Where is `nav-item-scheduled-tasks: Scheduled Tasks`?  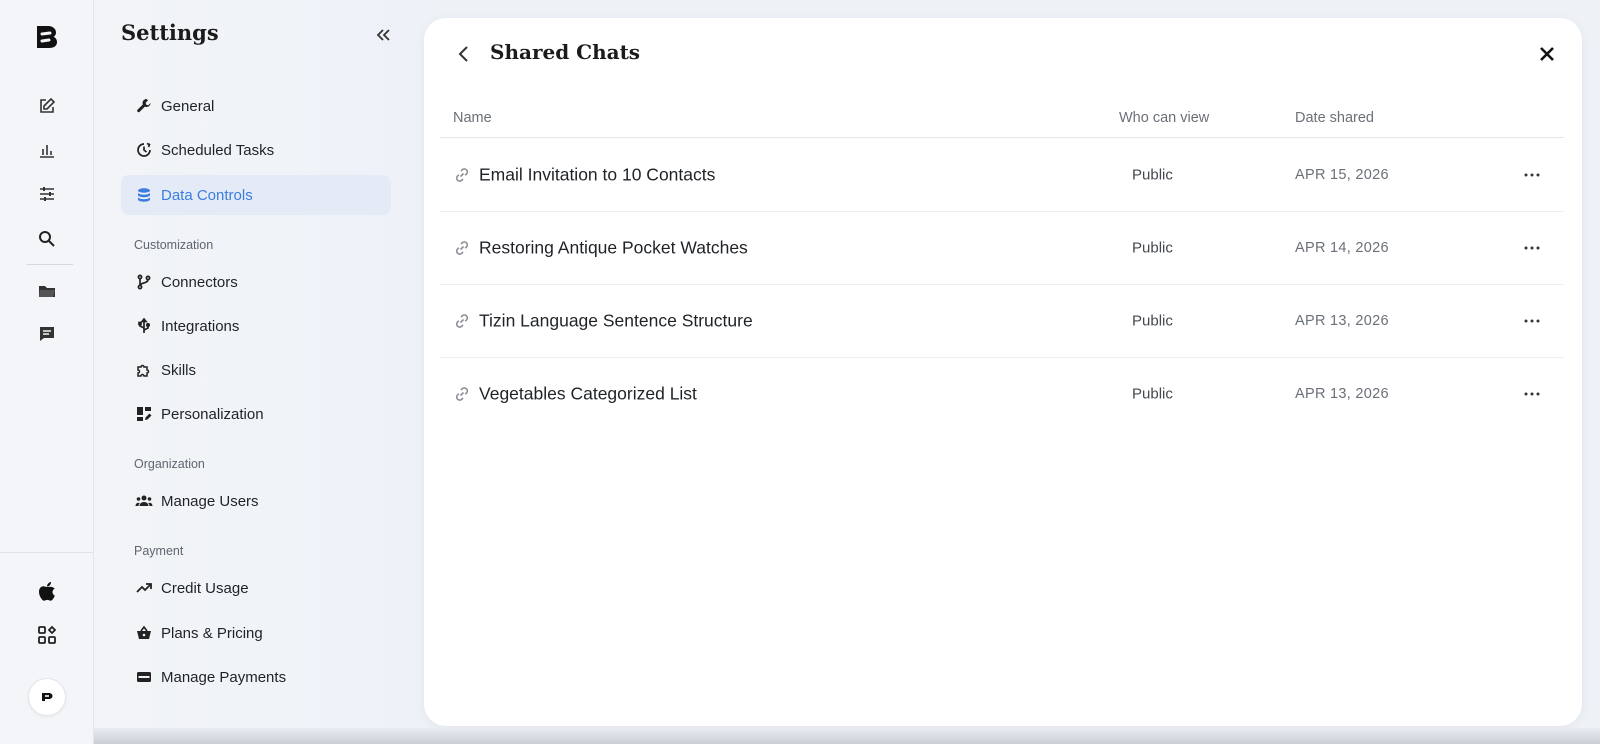
nav-item-scheduled-tasks: Scheduled Tasks is located at coordinates (256, 150).